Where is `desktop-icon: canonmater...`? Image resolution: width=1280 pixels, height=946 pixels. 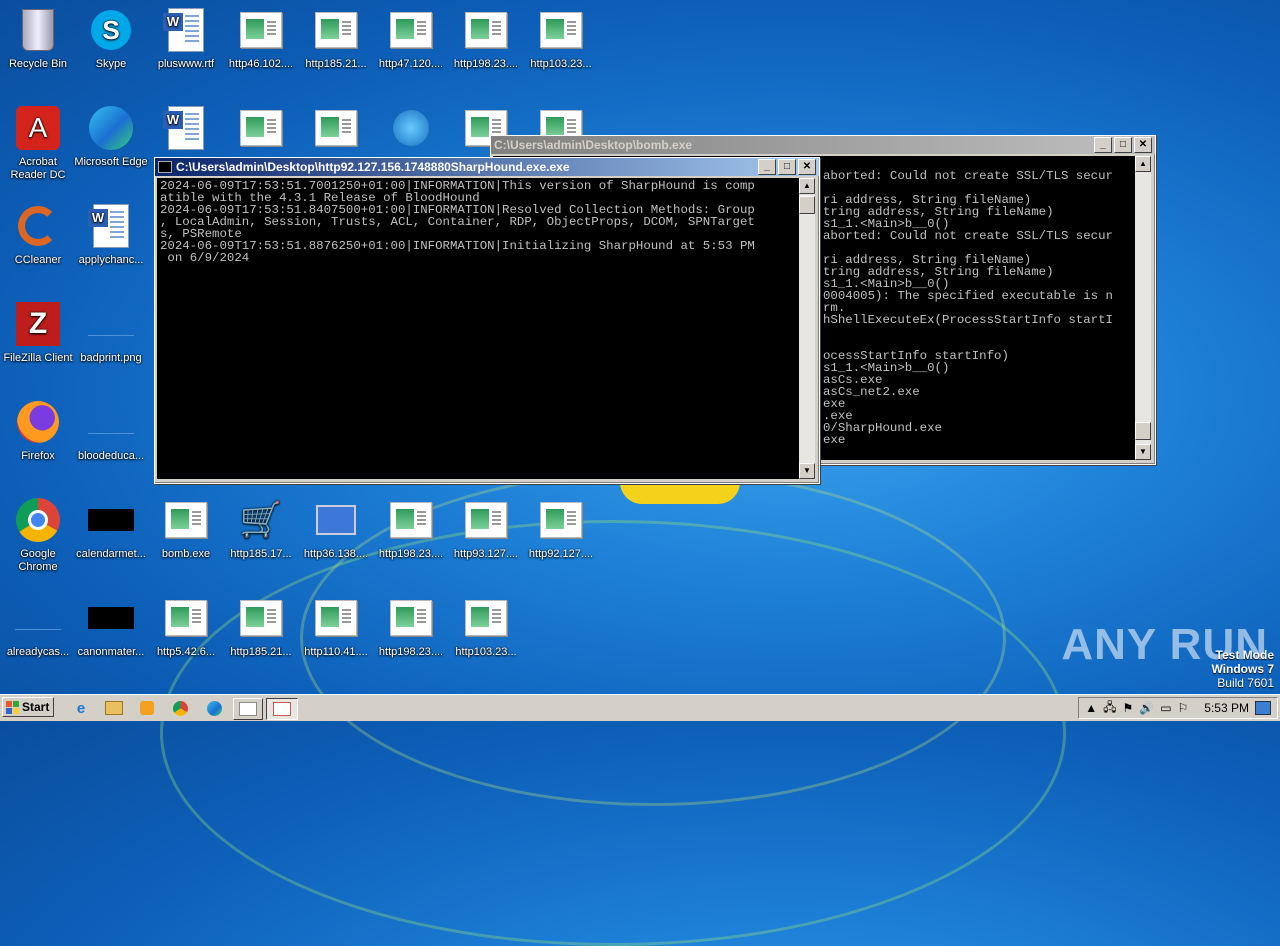
desktop-icon: canonmater... is located at coordinates (111, 626).